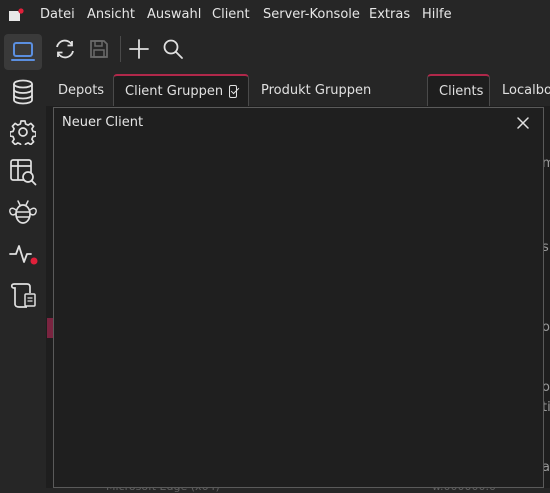 The image size is (550, 493). I want to click on tab-client-gruppen-label: Client Gruppen, so click(174, 91).